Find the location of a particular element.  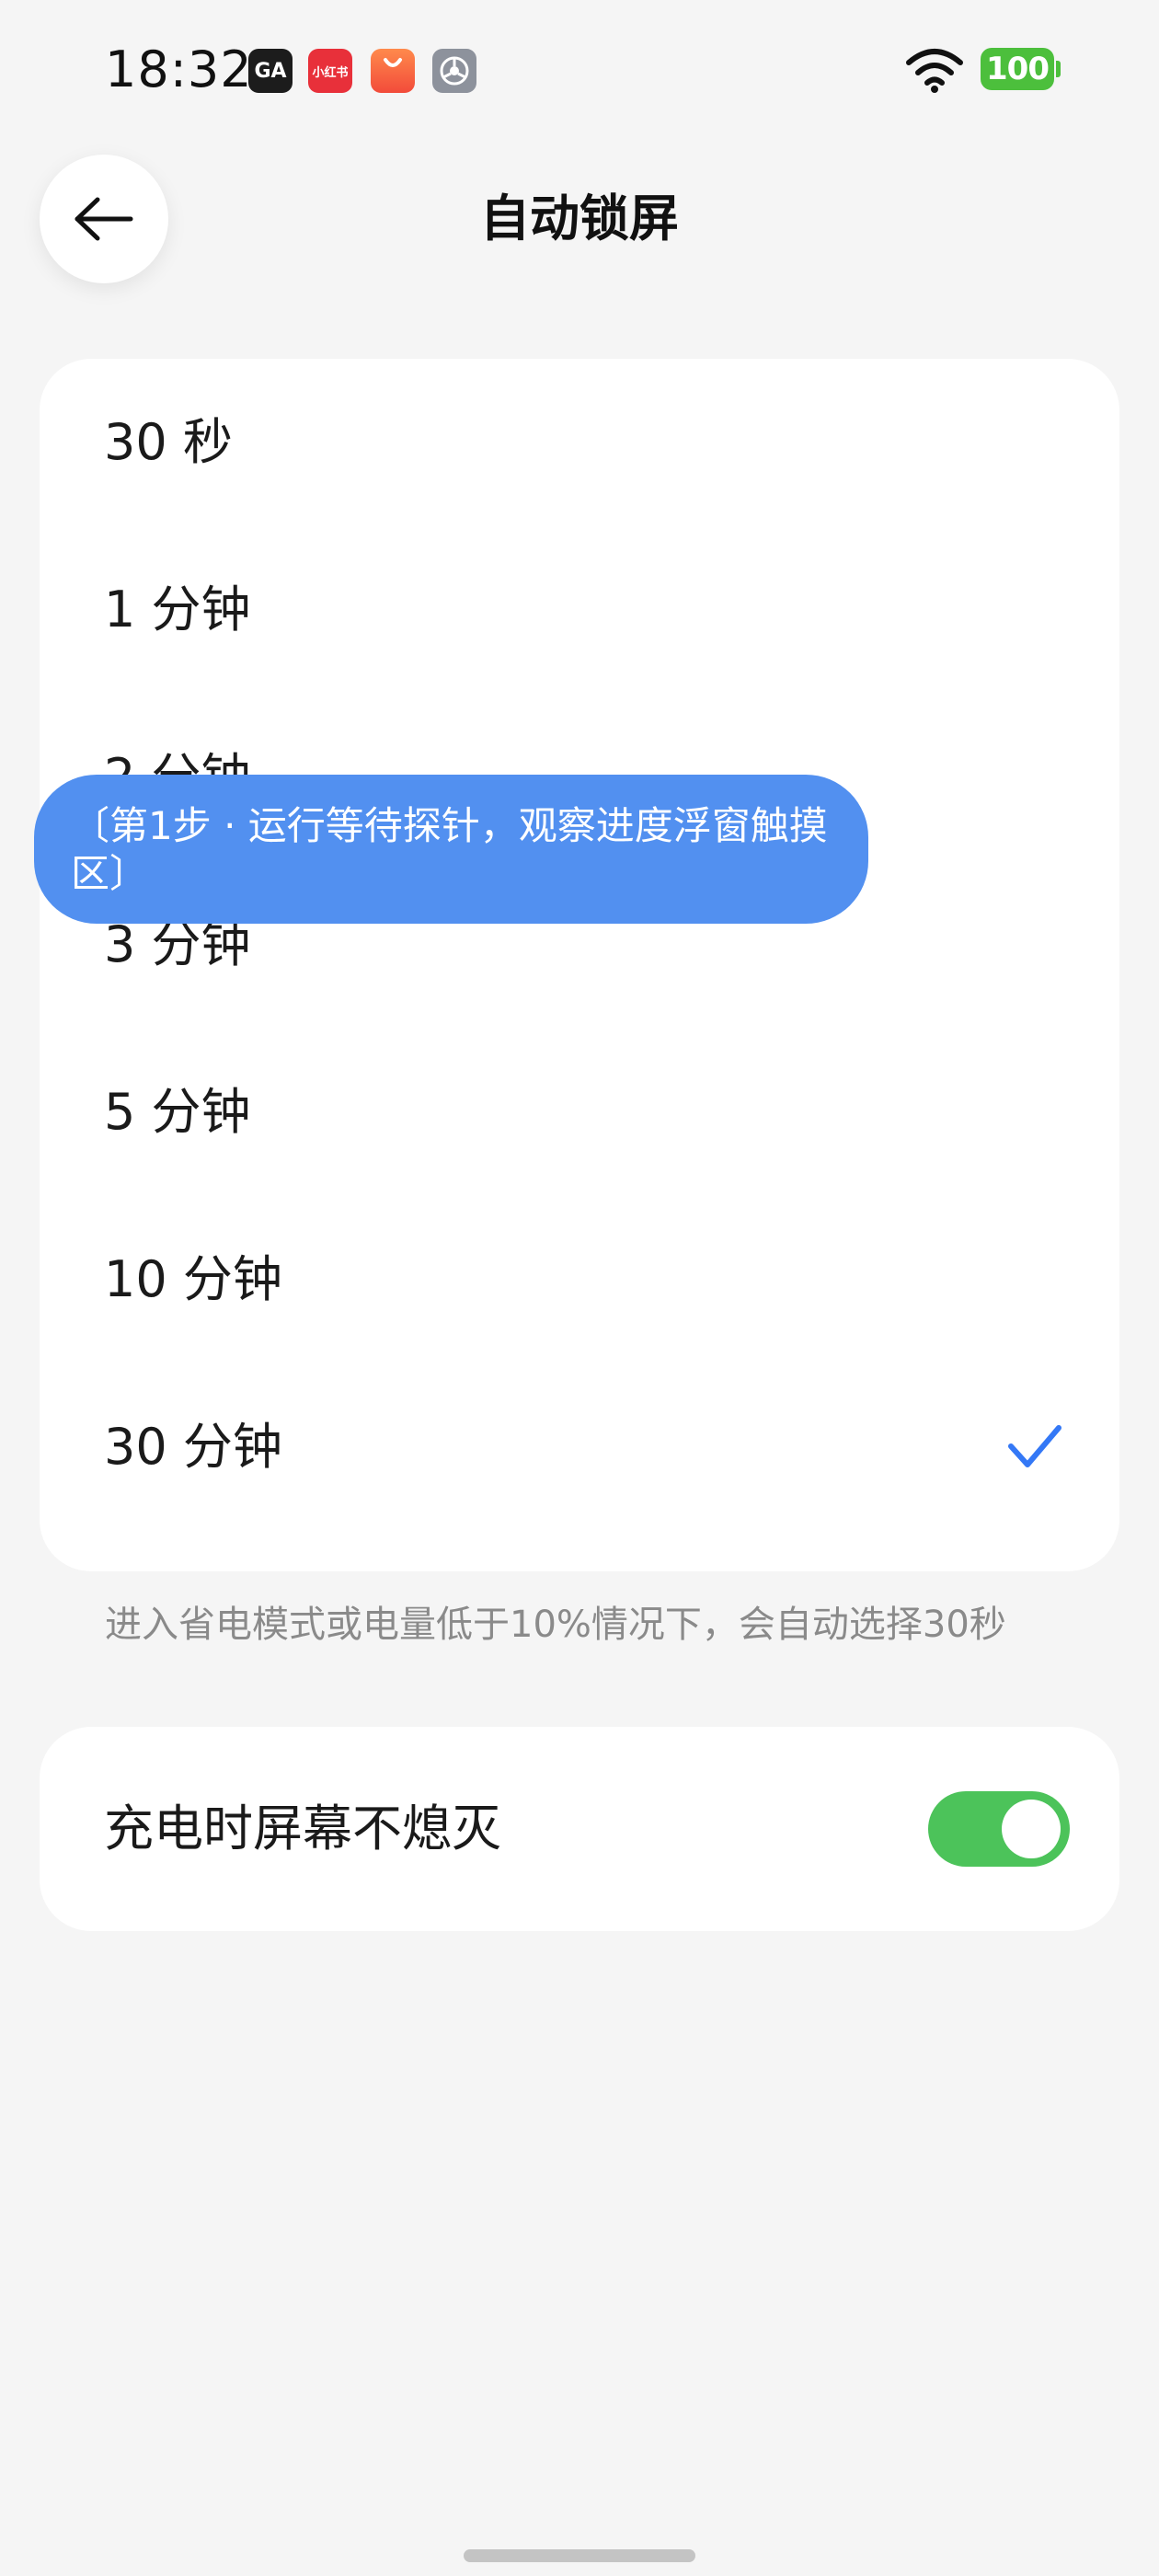

battery-tip is located at coordinates (1058, 69).